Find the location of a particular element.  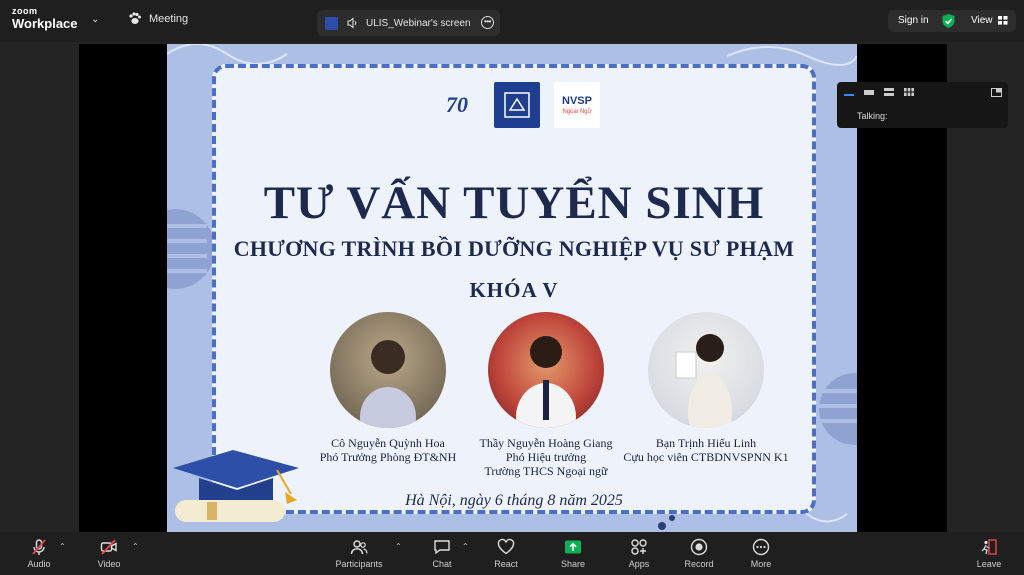

apps-icon is located at coordinates (639, 547).